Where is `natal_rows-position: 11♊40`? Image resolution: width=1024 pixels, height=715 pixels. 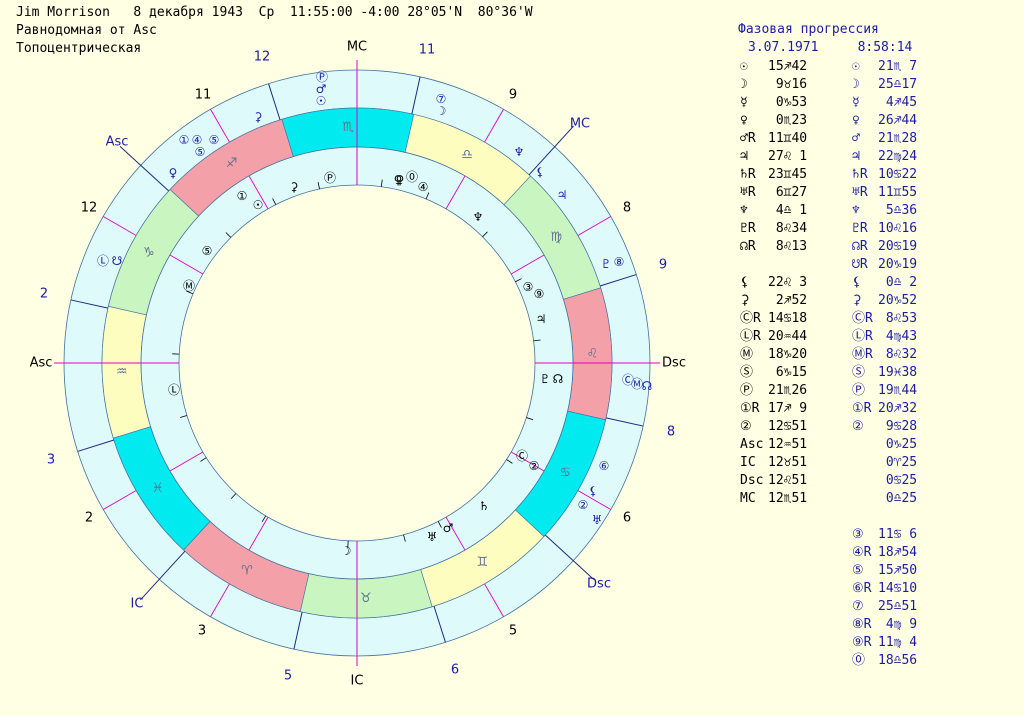 natal_rows-position: 11♊40 is located at coordinates (788, 138).